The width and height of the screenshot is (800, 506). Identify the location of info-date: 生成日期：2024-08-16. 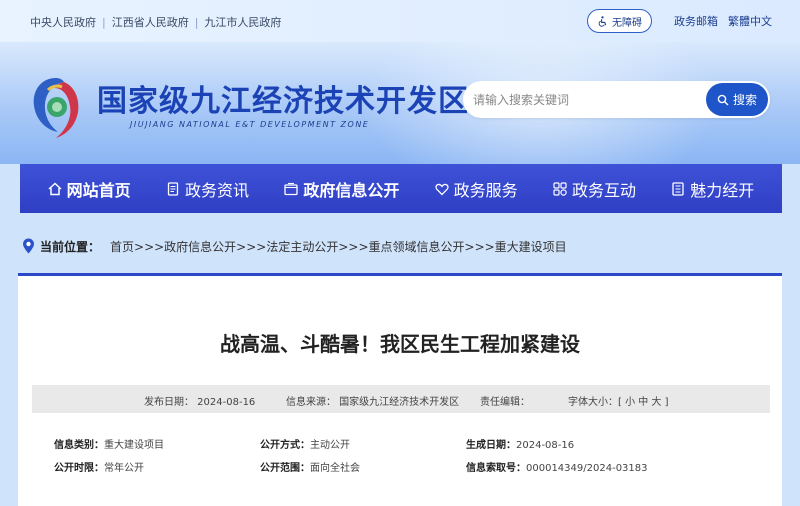
(520, 445).